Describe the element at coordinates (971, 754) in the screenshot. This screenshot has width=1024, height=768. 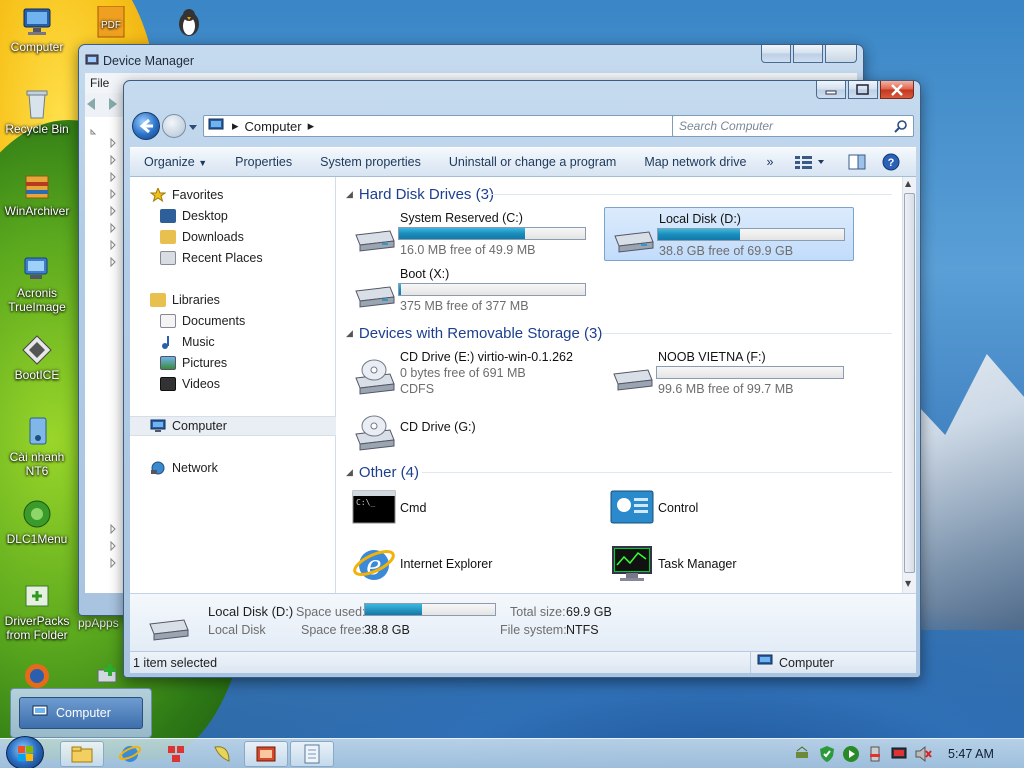
I see `clock: 5:47 AM` at that location.